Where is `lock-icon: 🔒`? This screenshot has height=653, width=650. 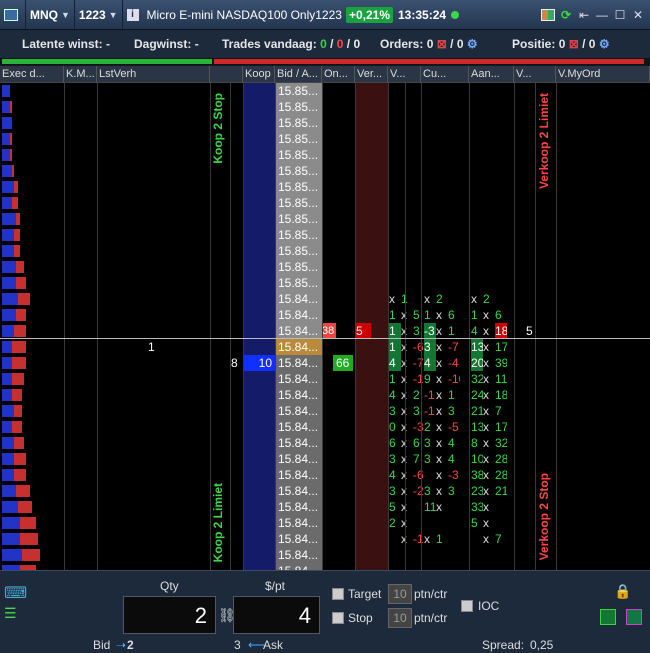 lock-icon: 🔒 is located at coordinates (622, 591).